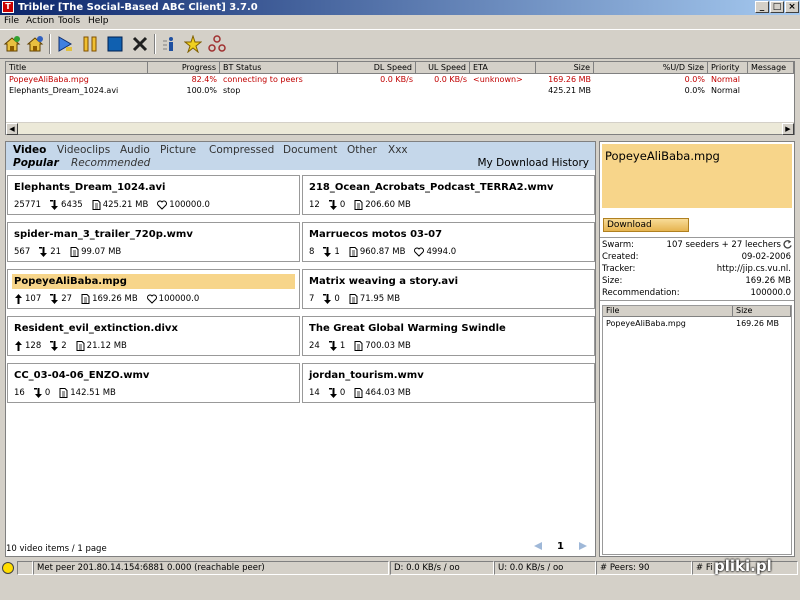  I want to click on file-col-size: Size, so click(762, 311).